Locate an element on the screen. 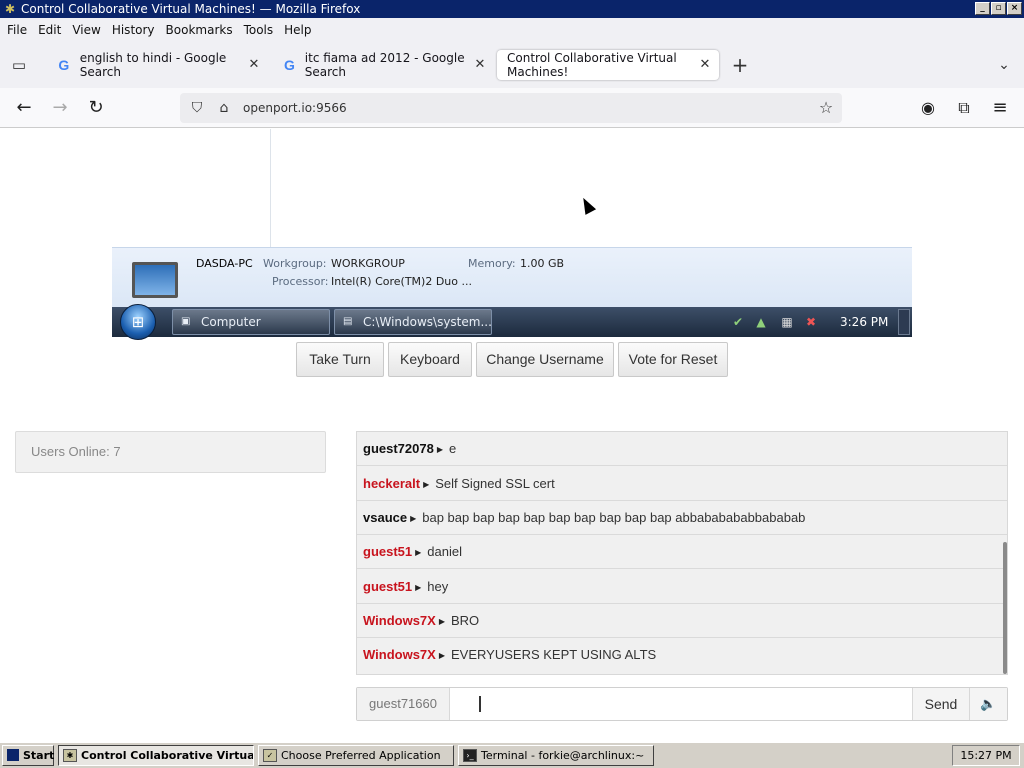 This screenshot has width=1024, height=768. shield-icon: ⛉ is located at coordinates (197, 108).